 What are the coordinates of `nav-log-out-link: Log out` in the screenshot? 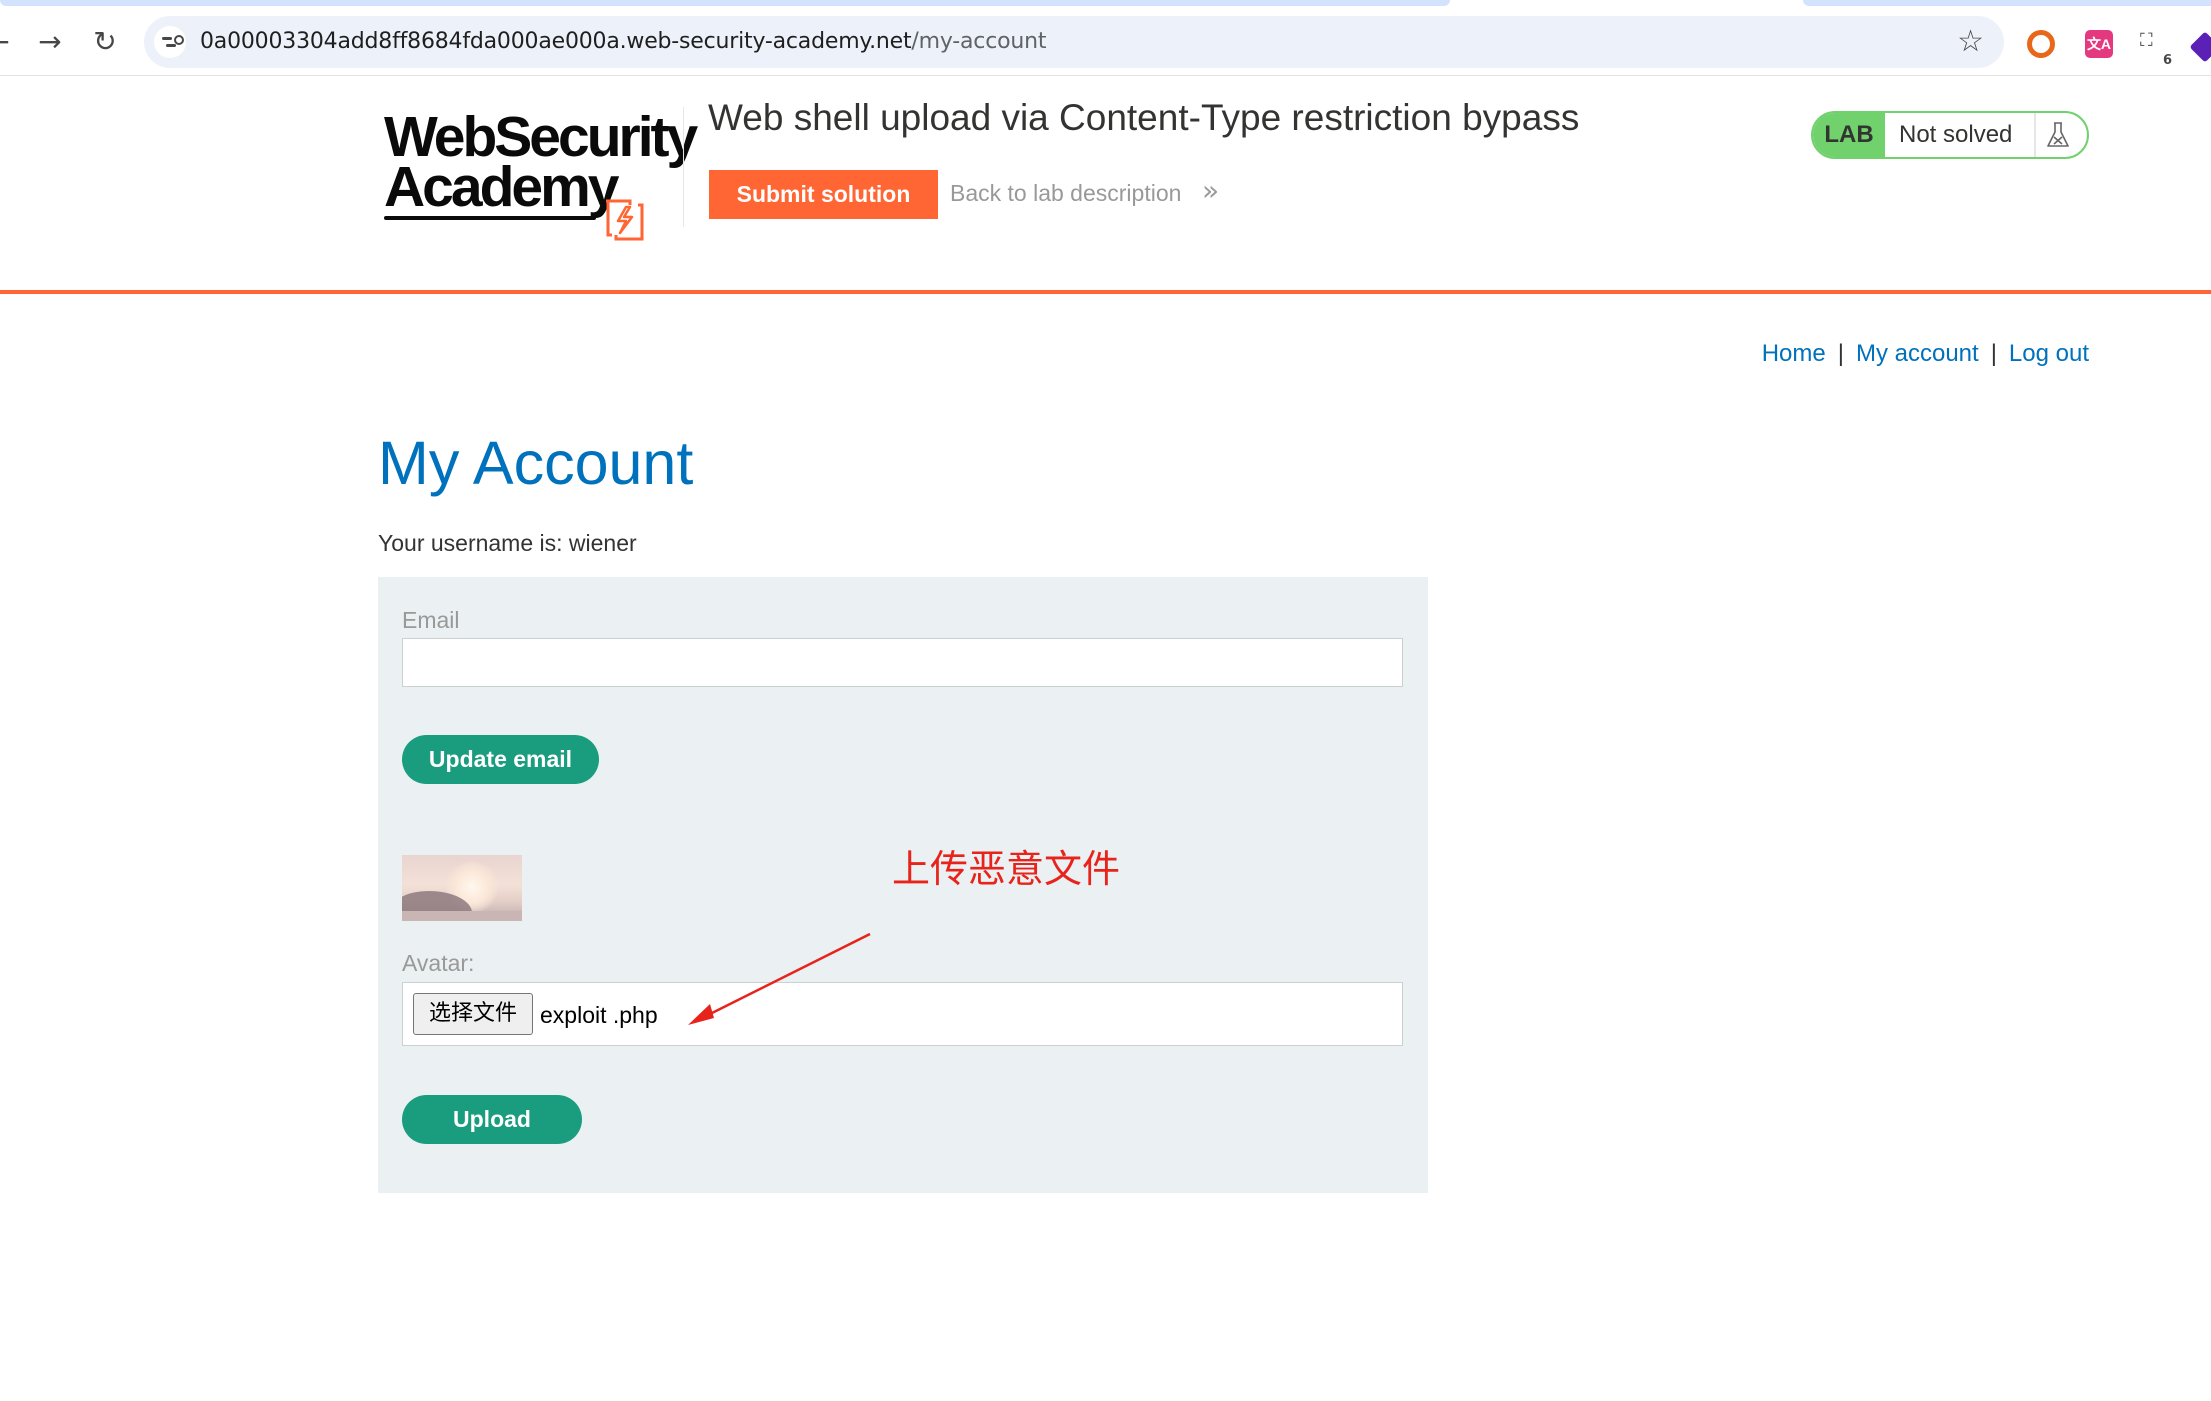 It's located at (2049, 353).